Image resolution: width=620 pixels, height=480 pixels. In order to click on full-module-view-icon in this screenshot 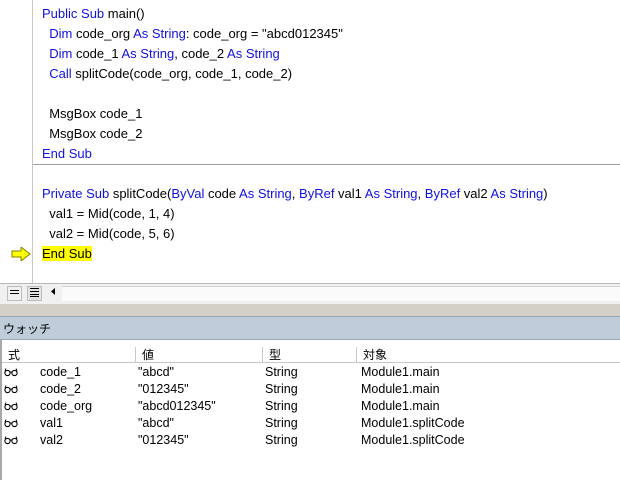, I will do `click(34, 293)`.